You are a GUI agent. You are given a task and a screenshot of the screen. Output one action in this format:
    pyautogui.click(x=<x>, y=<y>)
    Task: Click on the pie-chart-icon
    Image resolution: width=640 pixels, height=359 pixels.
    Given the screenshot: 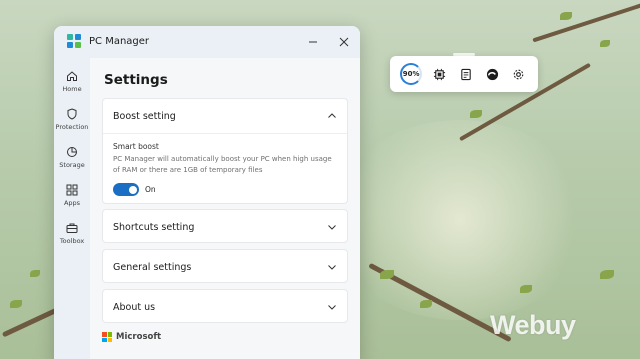 What is the action you would take?
    pyautogui.click(x=72, y=152)
    